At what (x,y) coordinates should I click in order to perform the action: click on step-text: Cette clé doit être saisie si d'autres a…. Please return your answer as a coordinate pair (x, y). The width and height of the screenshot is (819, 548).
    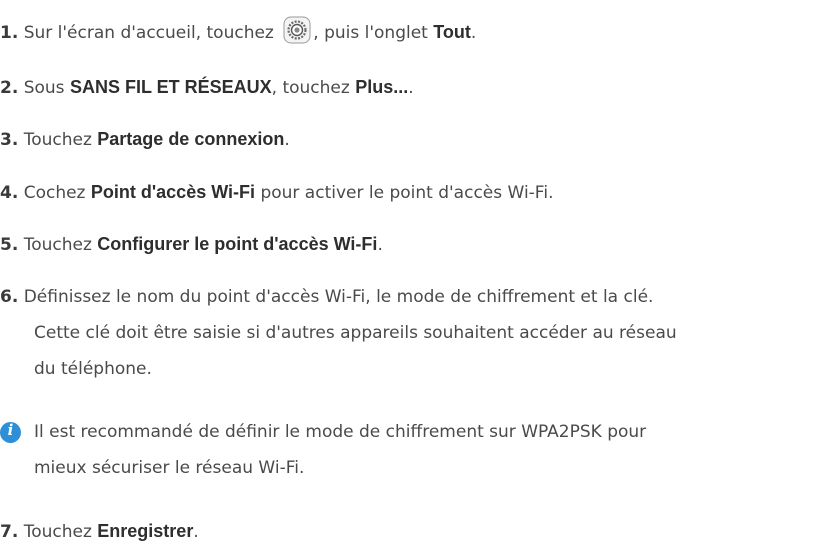
    Looking at the image, I should click on (355, 333).